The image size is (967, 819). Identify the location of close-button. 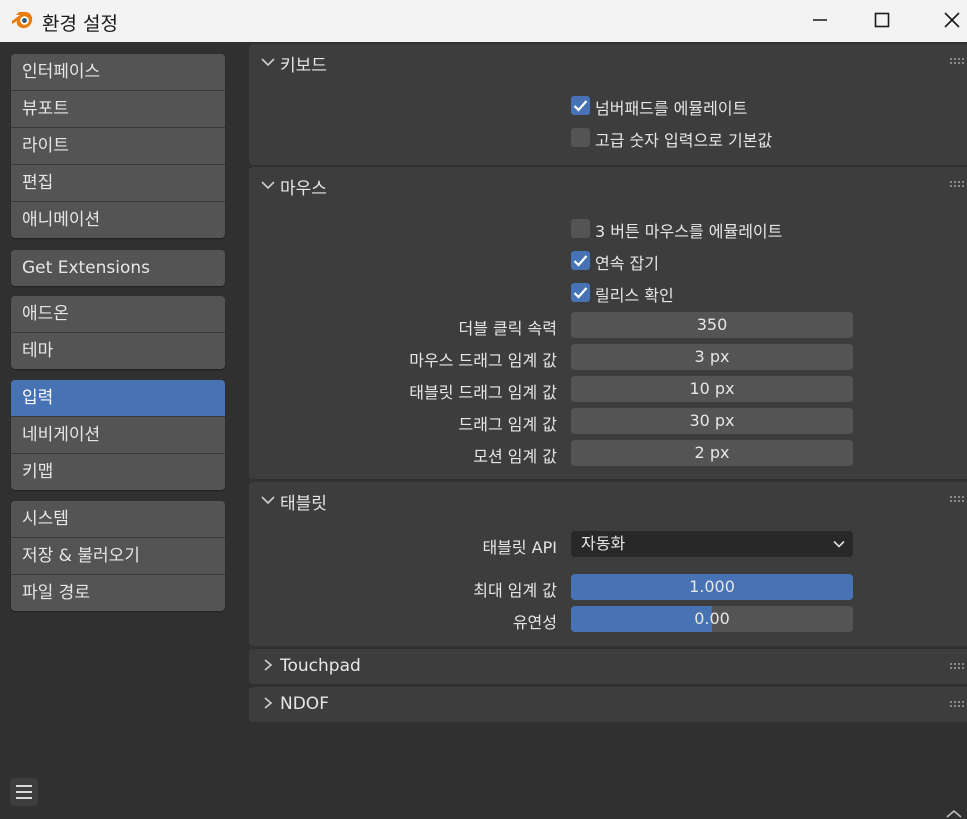
(944, 20).